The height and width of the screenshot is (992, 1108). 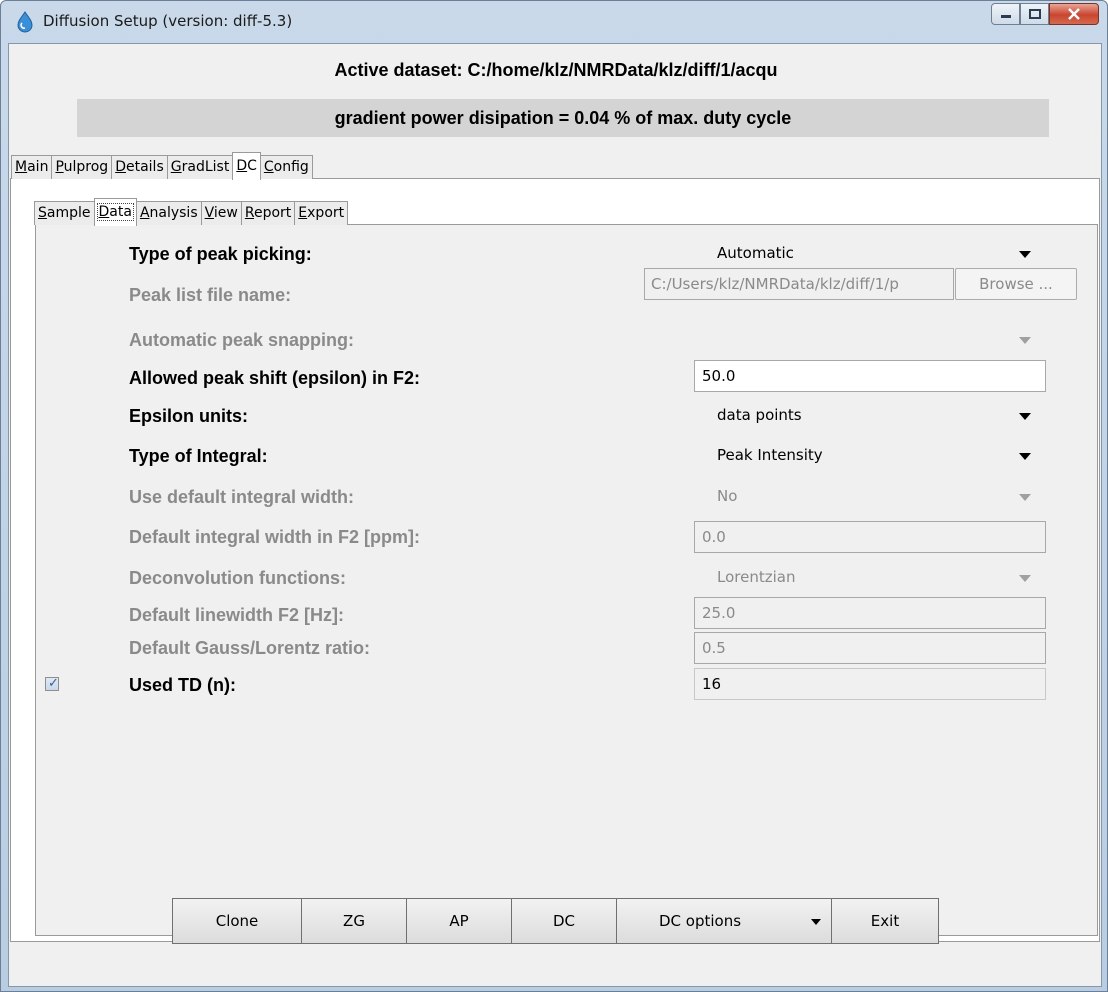 I want to click on tab-view: View, so click(x=221, y=213).